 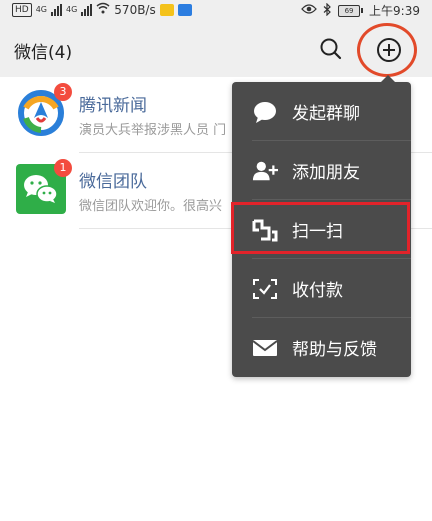 What do you see at coordinates (63, 92) in the screenshot?
I see `unread-badge: 3` at bounding box center [63, 92].